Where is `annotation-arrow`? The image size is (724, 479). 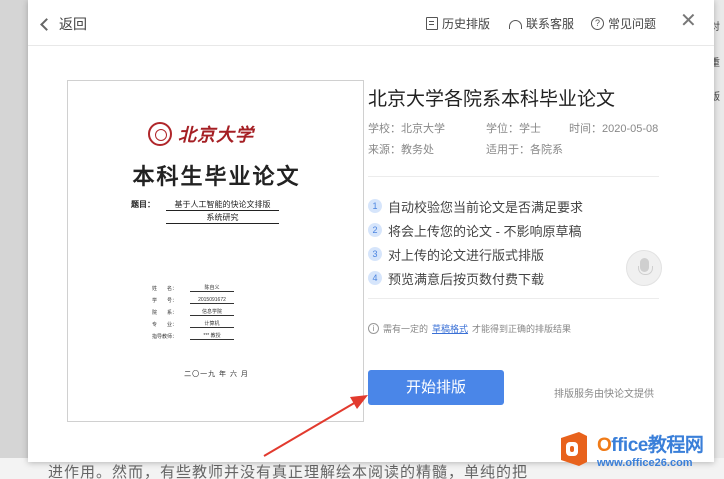 annotation-arrow is located at coordinates (315, 426).